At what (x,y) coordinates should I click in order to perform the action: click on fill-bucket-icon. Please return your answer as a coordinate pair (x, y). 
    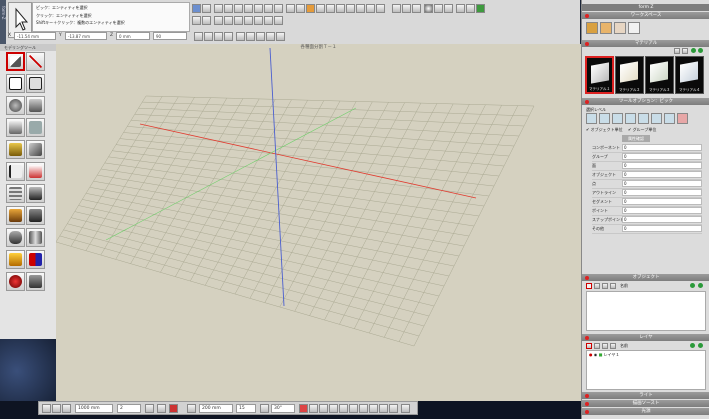
    Looking at the image, I should click on (198, 36).